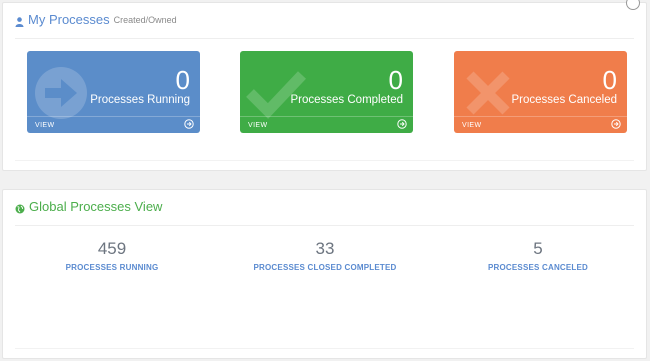  Describe the element at coordinates (540, 124) in the screenshot. I see `tile-canceled-footer: VIEW` at that location.